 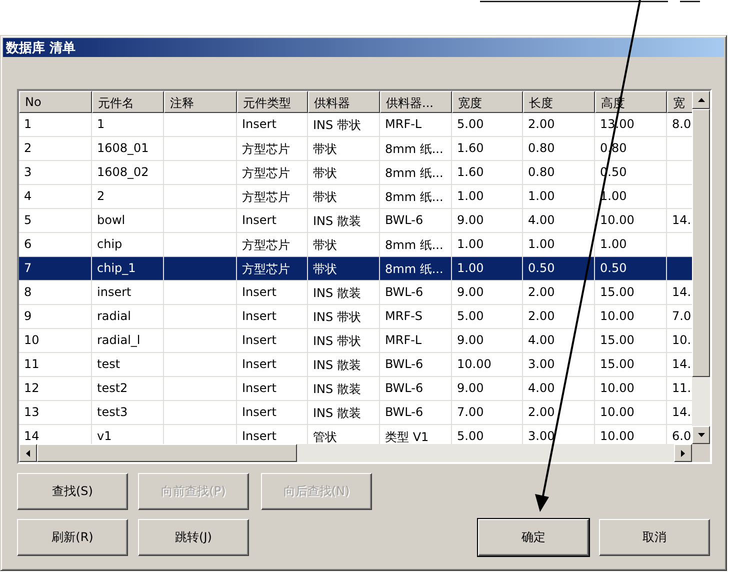 I want to click on table-cell: 15.00, so click(x=617, y=340).